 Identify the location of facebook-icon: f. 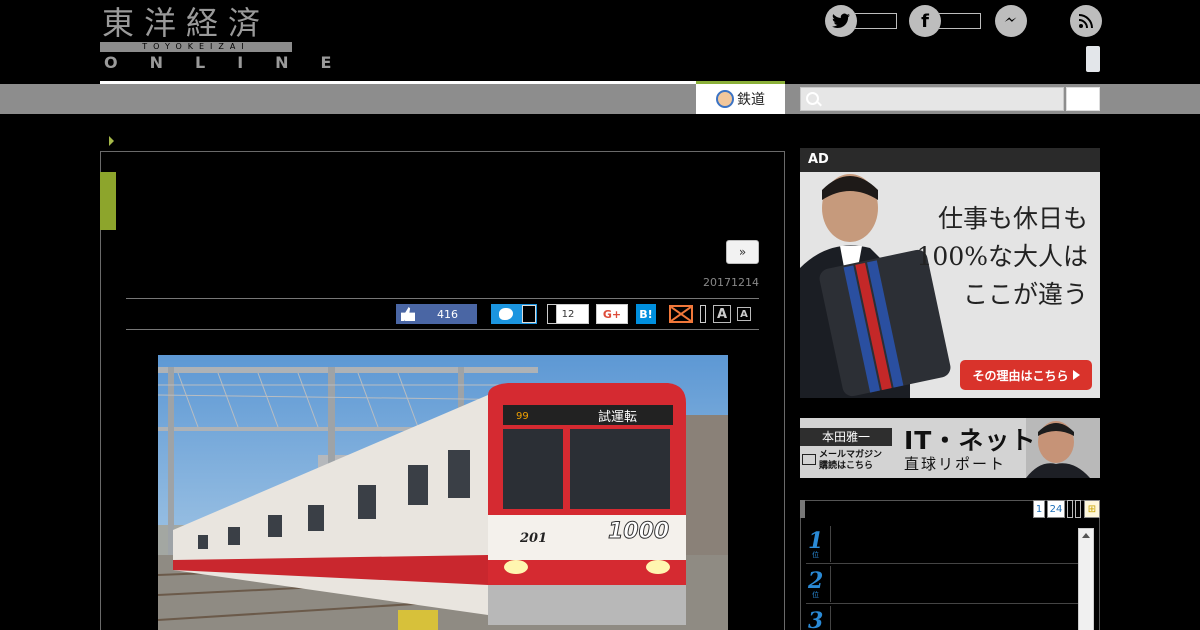
(925, 21).